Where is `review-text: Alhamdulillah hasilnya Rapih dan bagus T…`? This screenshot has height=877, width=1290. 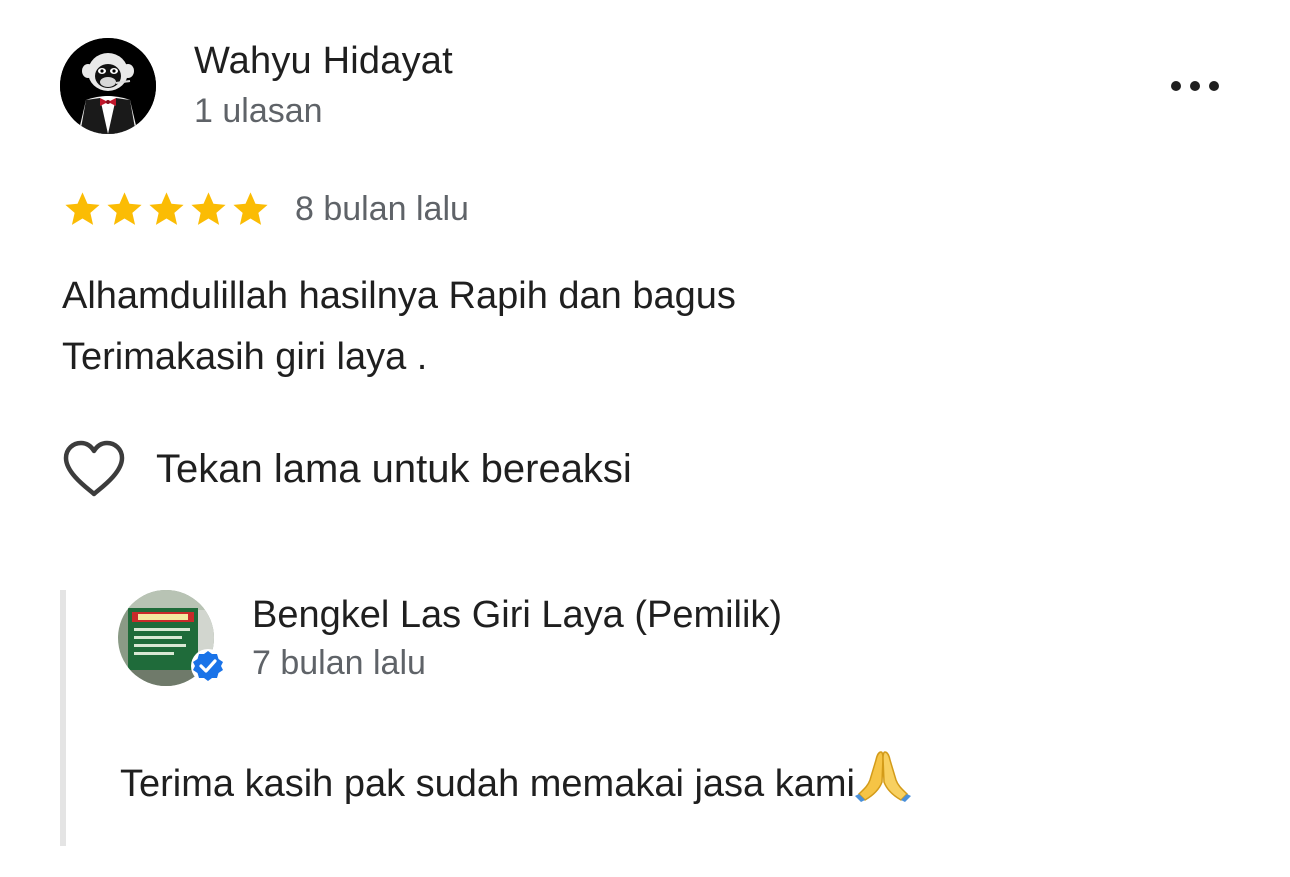 review-text: Alhamdulillah hasilnya Rapih dan bagus T… is located at coordinates (399, 327).